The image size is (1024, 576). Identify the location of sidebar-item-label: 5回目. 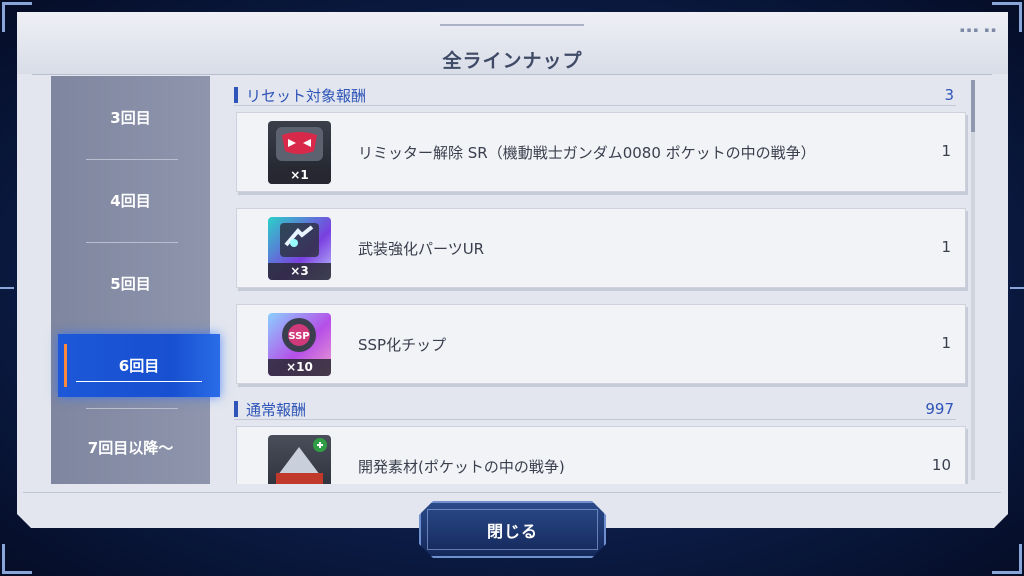
(130, 284).